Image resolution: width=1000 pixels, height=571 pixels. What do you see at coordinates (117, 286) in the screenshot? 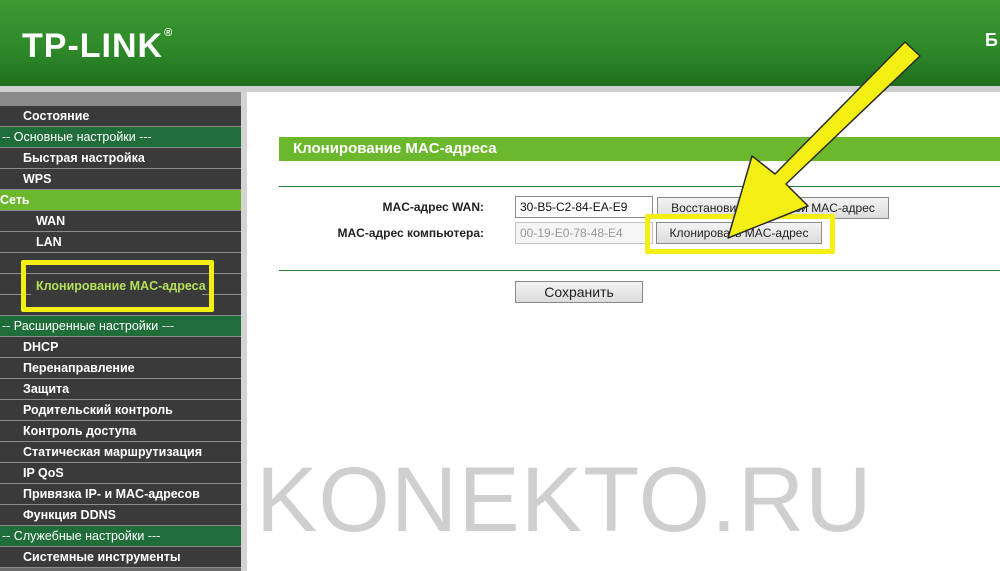
I see `yellow-highlight-frame-sidebar` at bounding box center [117, 286].